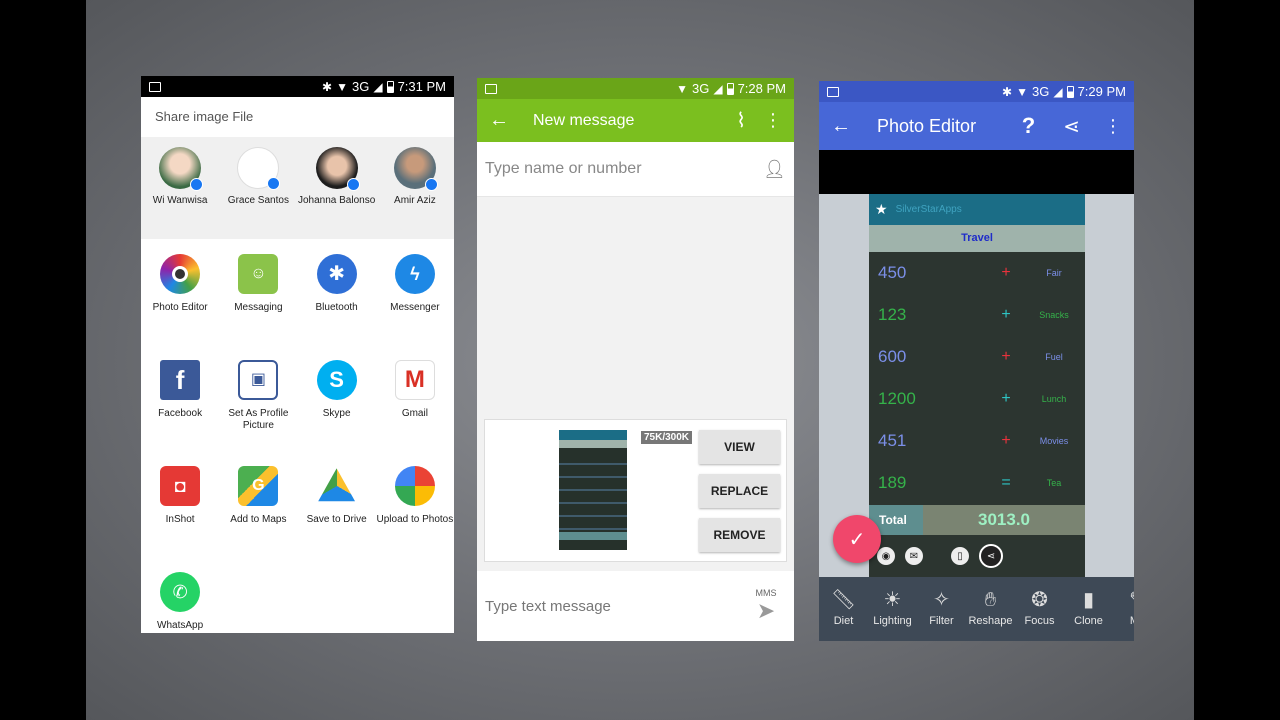  I want to click on recipient-placeholder: Type name or number, so click(563, 168).